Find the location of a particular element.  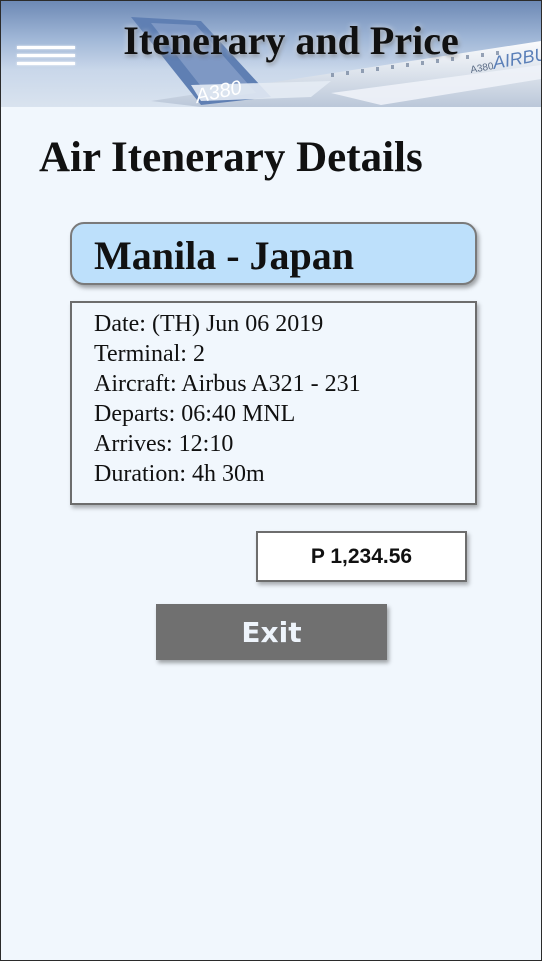

detail-departs: Departs: 06:40 MNL is located at coordinates (195, 414).